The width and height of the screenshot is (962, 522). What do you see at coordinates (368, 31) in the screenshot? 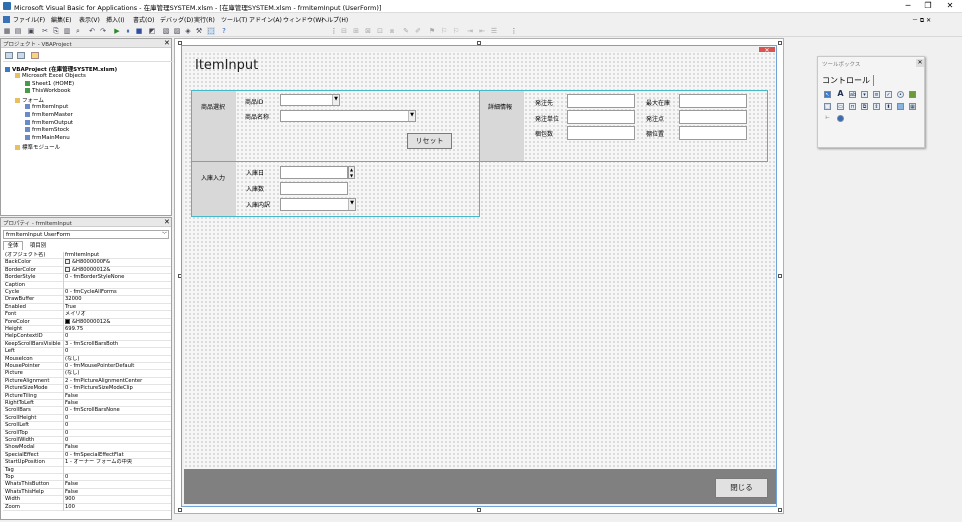
I see `align-right-icon: ⊠` at bounding box center [368, 31].